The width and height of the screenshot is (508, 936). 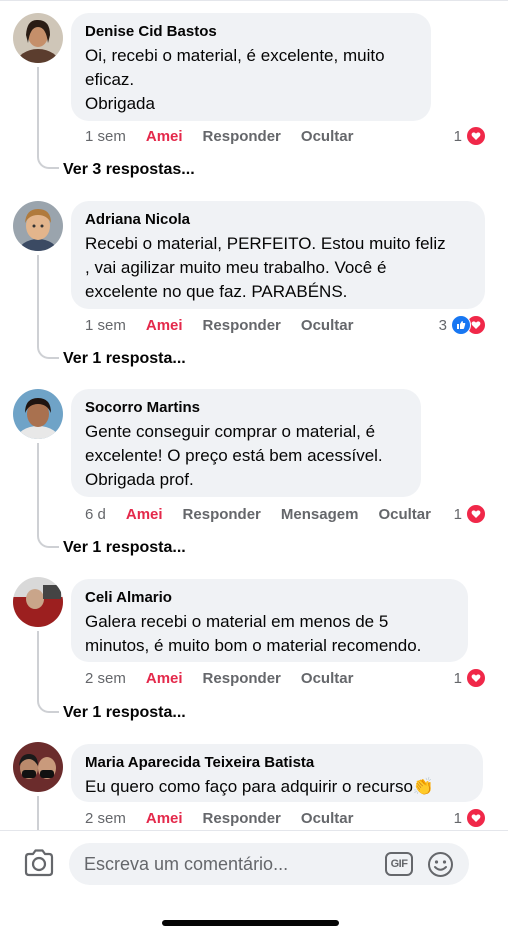 I want to click on reaction-count: 3, so click(x=442, y=325).